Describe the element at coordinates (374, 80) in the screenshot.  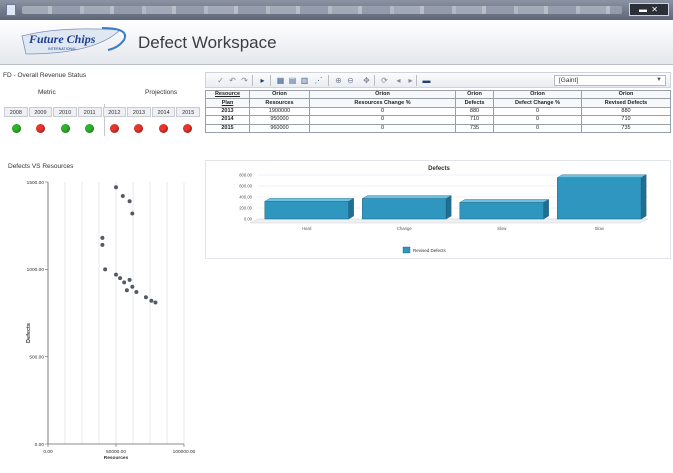
I see `toolbar-separator` at that location.